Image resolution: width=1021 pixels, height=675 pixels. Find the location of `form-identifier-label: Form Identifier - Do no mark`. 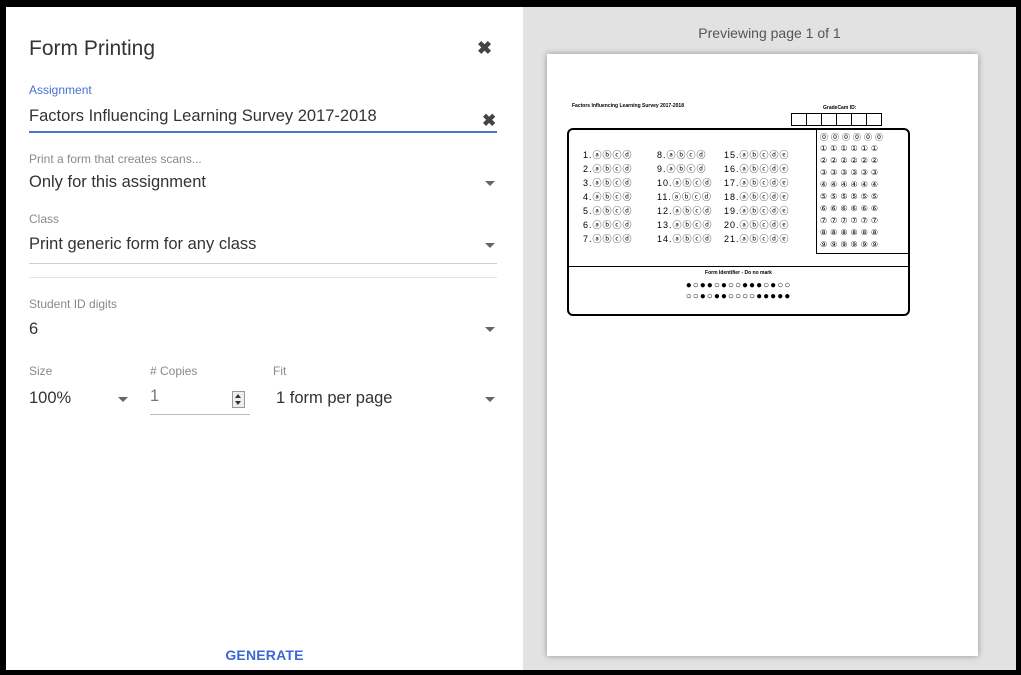

form-identifier-label: Form Identifier - Do no mark is located at coordinates (738, 273).